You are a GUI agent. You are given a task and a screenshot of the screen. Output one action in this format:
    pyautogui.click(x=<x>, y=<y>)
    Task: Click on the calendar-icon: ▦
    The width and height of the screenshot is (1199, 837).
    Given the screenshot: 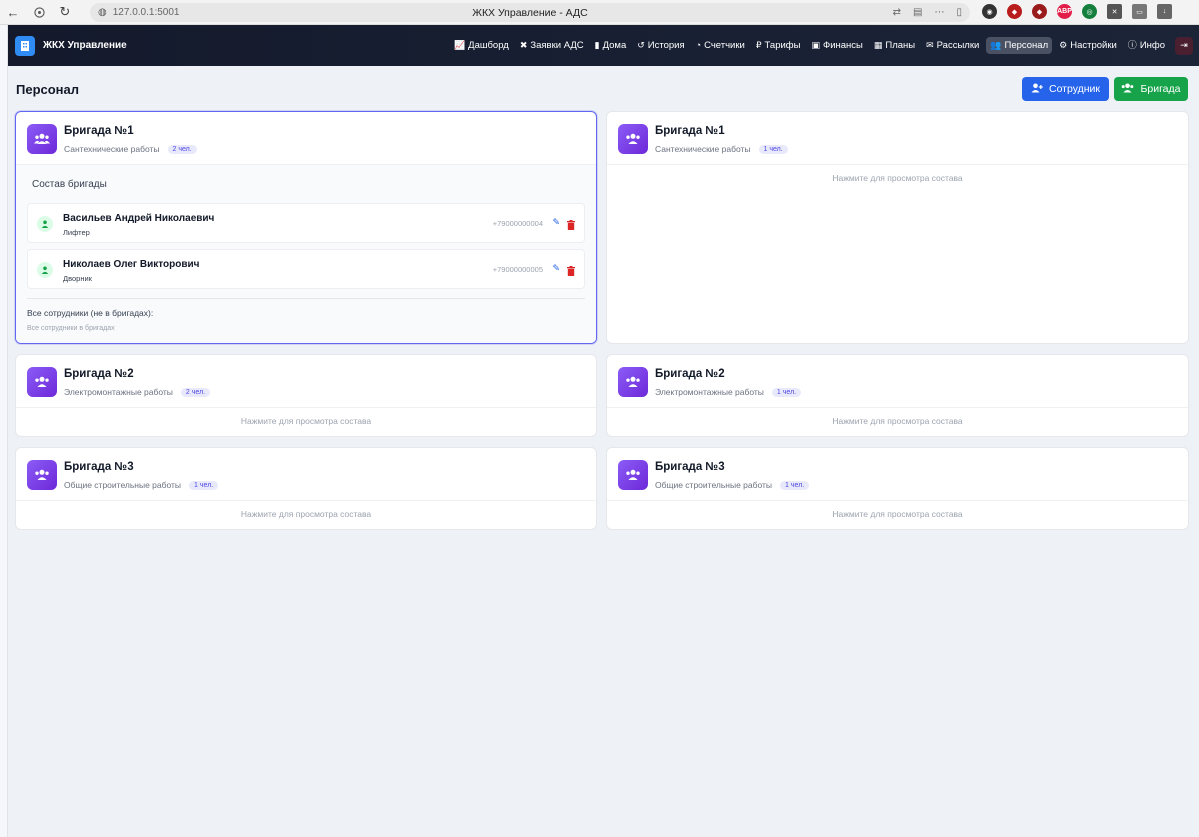 What is the action you would take?
    pyautogui.click(x=878, y=45)
    